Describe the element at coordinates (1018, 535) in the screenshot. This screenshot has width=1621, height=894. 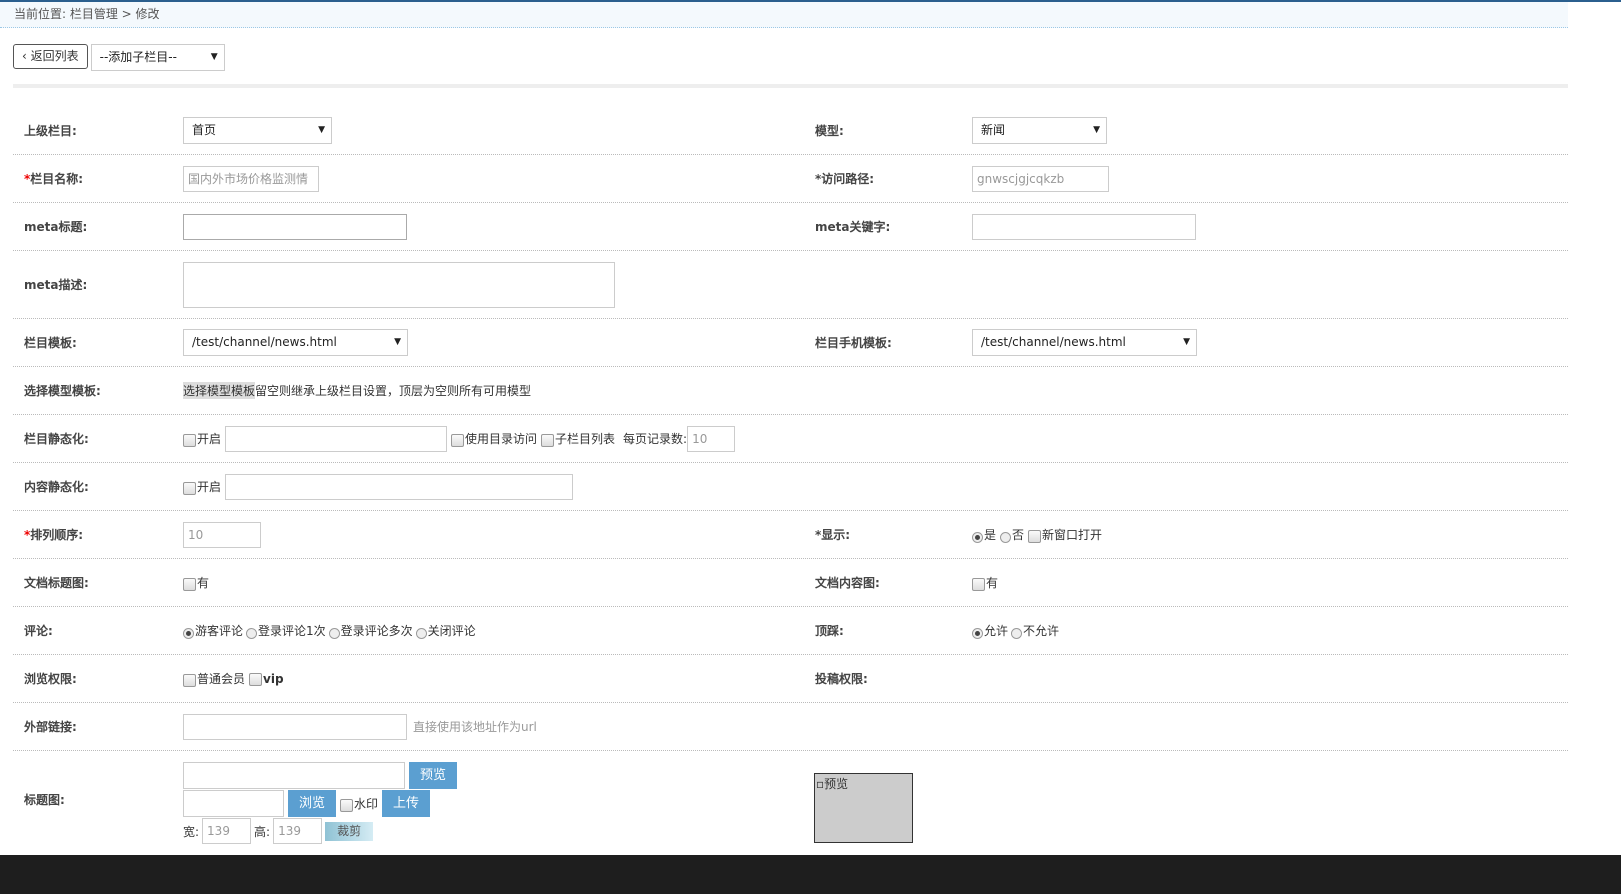
I see `display-no-label: 否` at that location.